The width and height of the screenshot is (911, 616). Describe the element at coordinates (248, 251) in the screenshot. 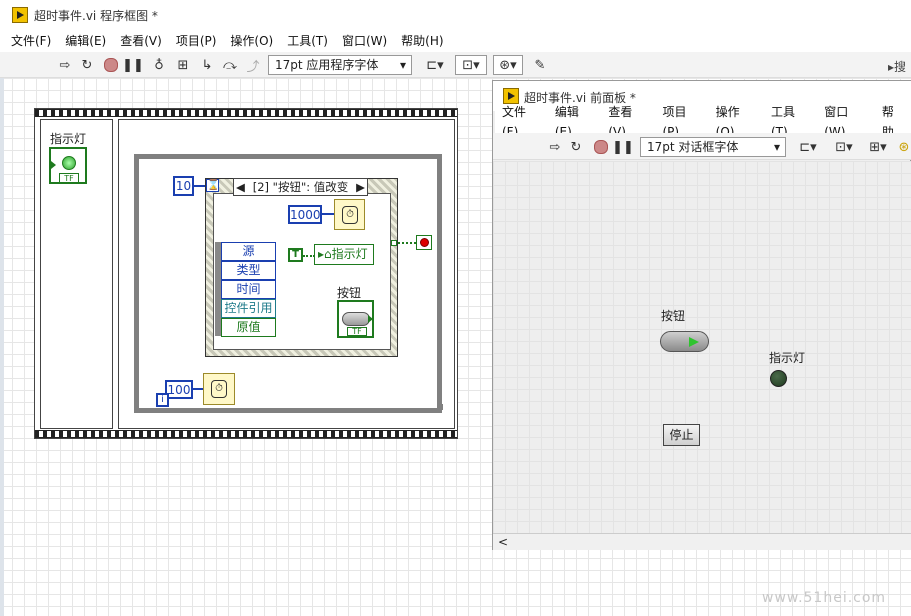

I see `event-data-source: 源` at that location.